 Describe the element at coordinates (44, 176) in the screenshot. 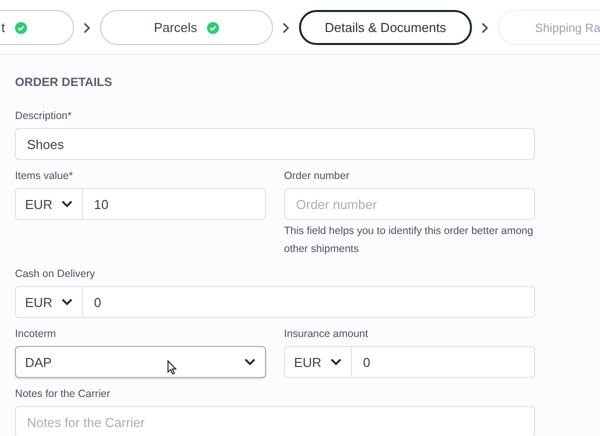

I see `field-label: Items value*` at that location.